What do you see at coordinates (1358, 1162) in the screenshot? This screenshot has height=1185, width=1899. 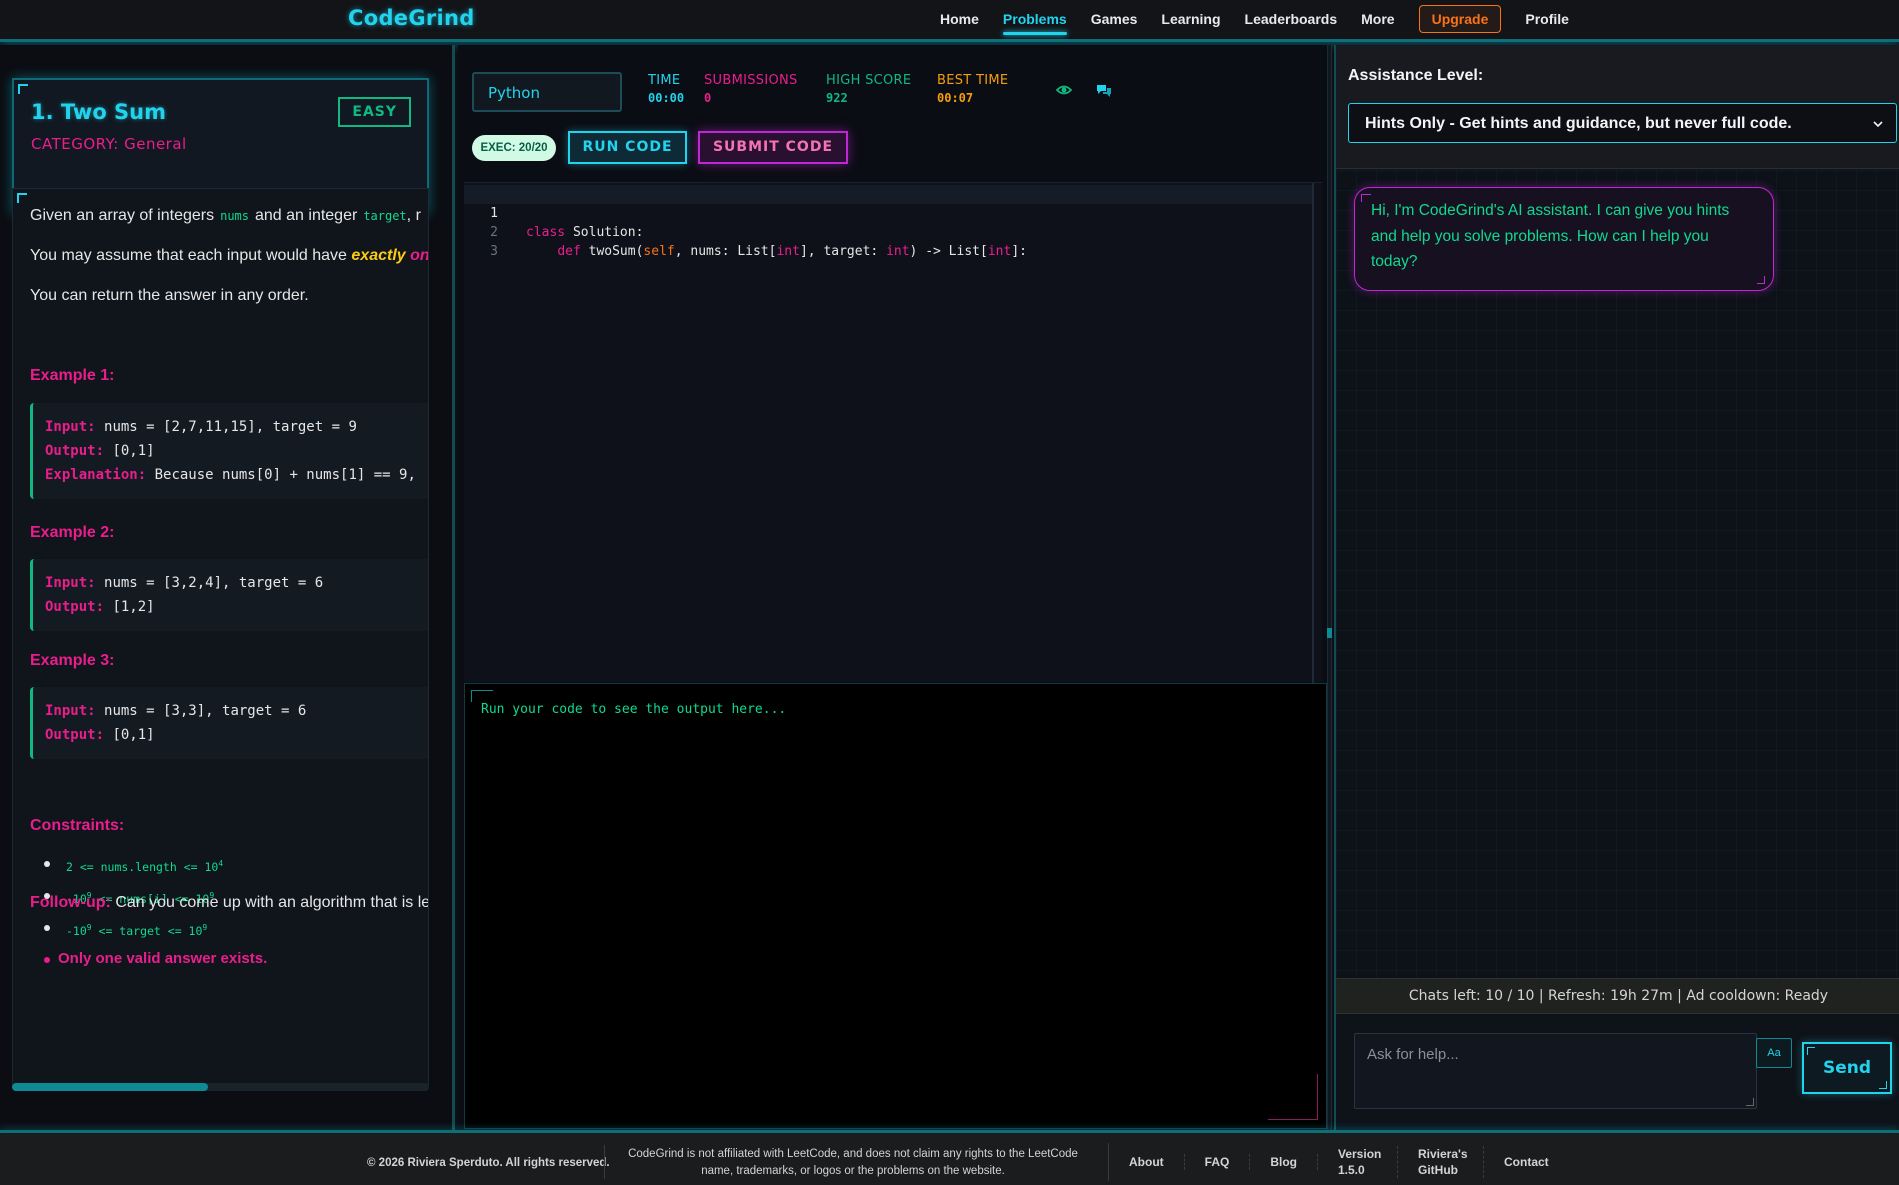 I see `footer-link-version: Version 1.5.0` at bounding box center [1358, 1162].